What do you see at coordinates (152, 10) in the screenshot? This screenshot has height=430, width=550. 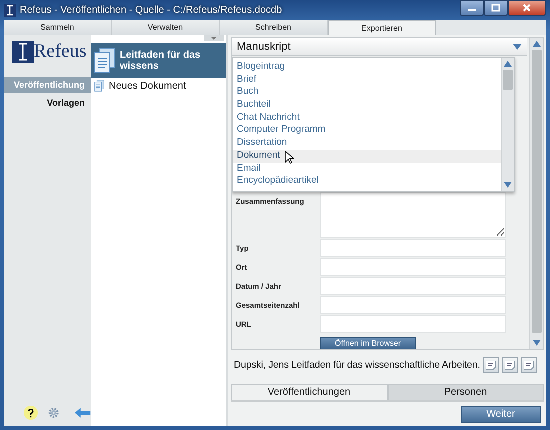 I see `window-title: Refeus - Veröffentlichen - Quelle - C:/Refeus/Refeus.docdb` at bounding box center [152, 10].